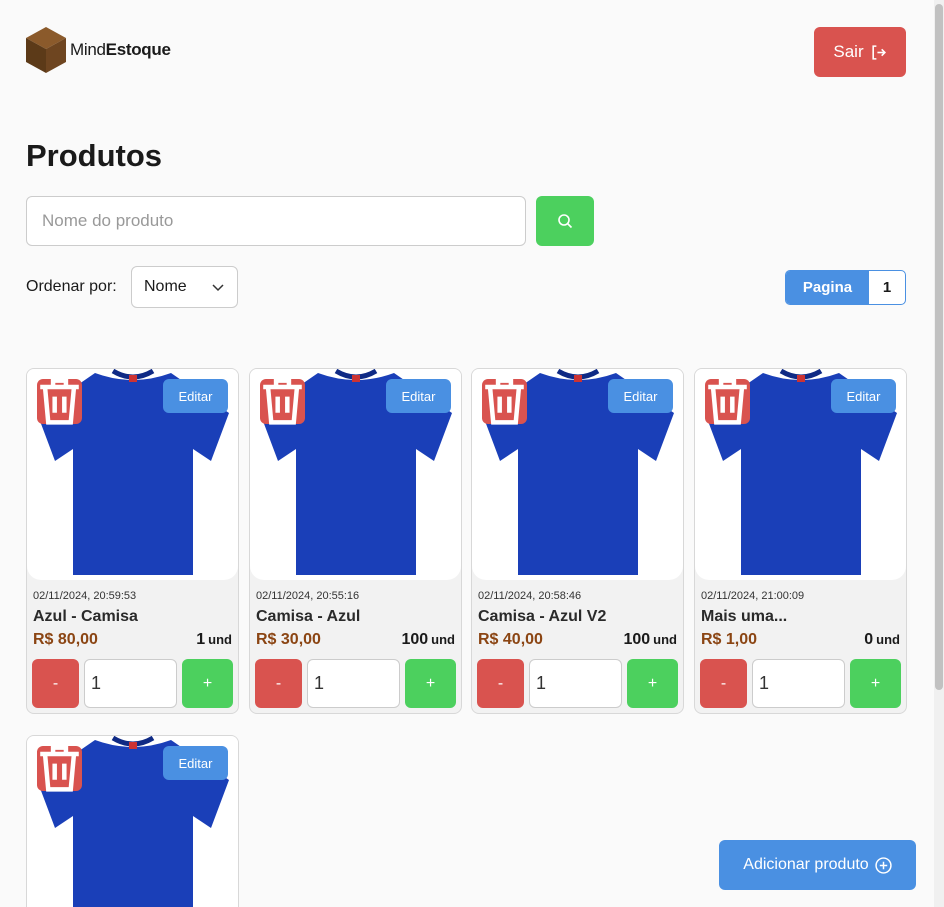 This screenshot has width=944, height=907. I want to click on add-product-button: Adicionar produto, so click(817, 865).